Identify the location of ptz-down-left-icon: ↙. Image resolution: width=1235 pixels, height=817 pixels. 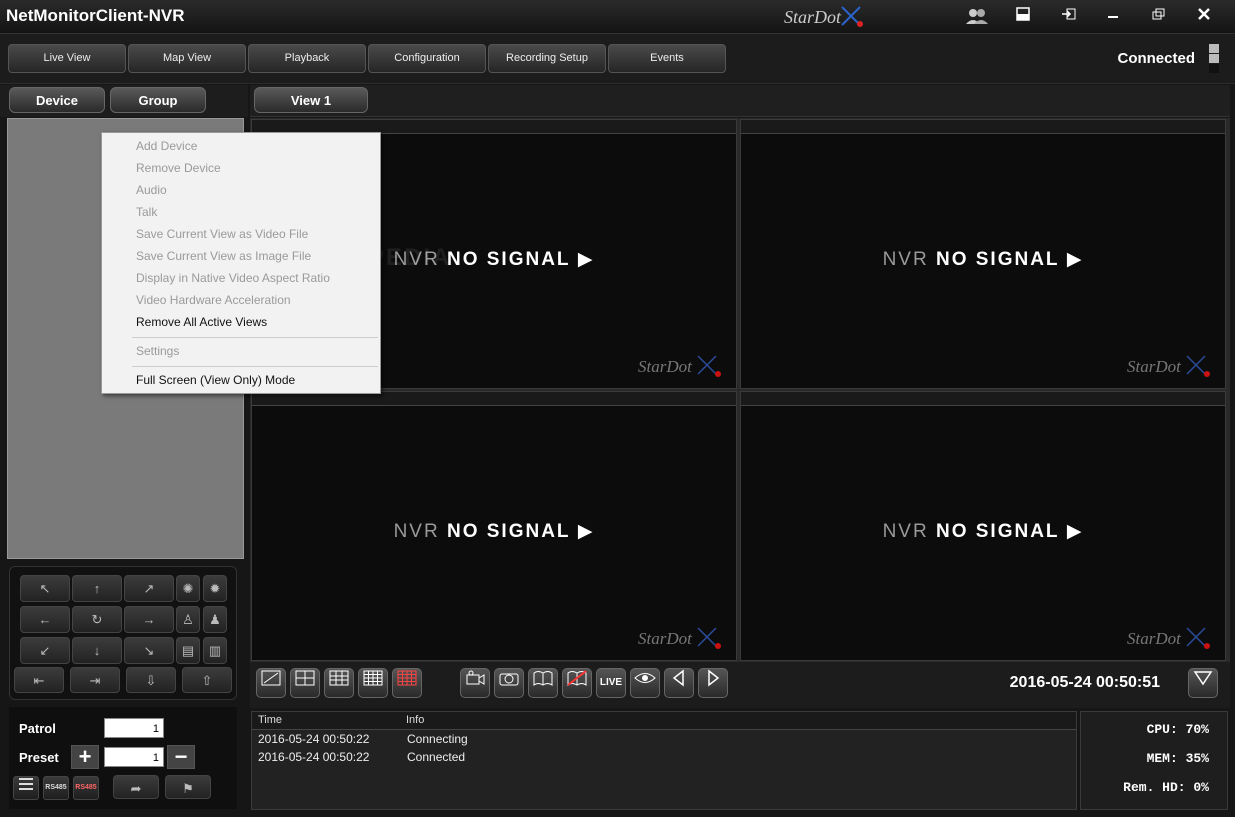
(45, 650).